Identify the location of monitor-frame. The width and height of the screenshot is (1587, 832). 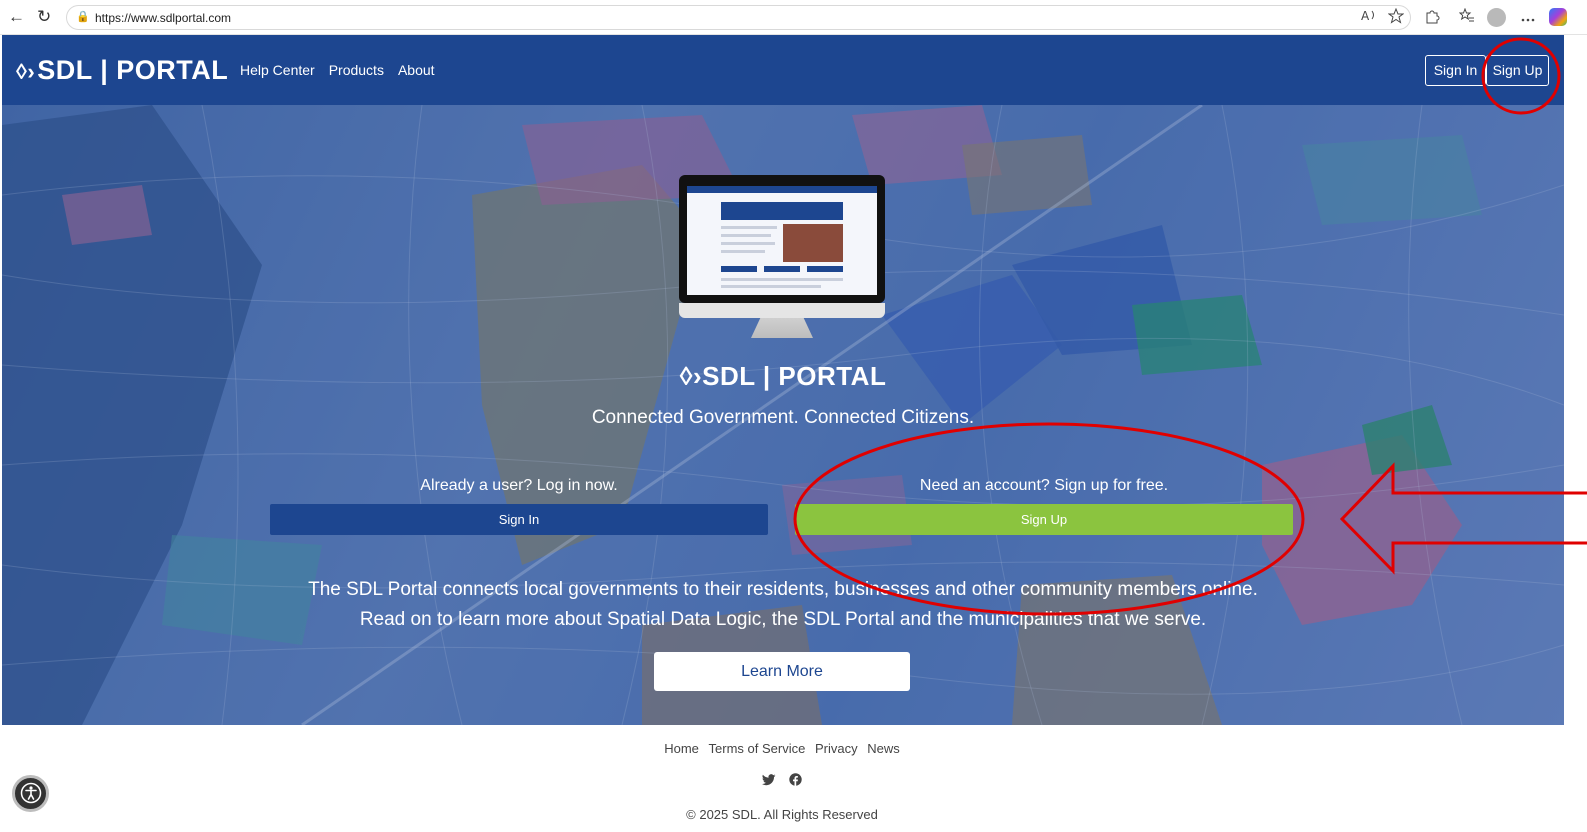
(782, 239).